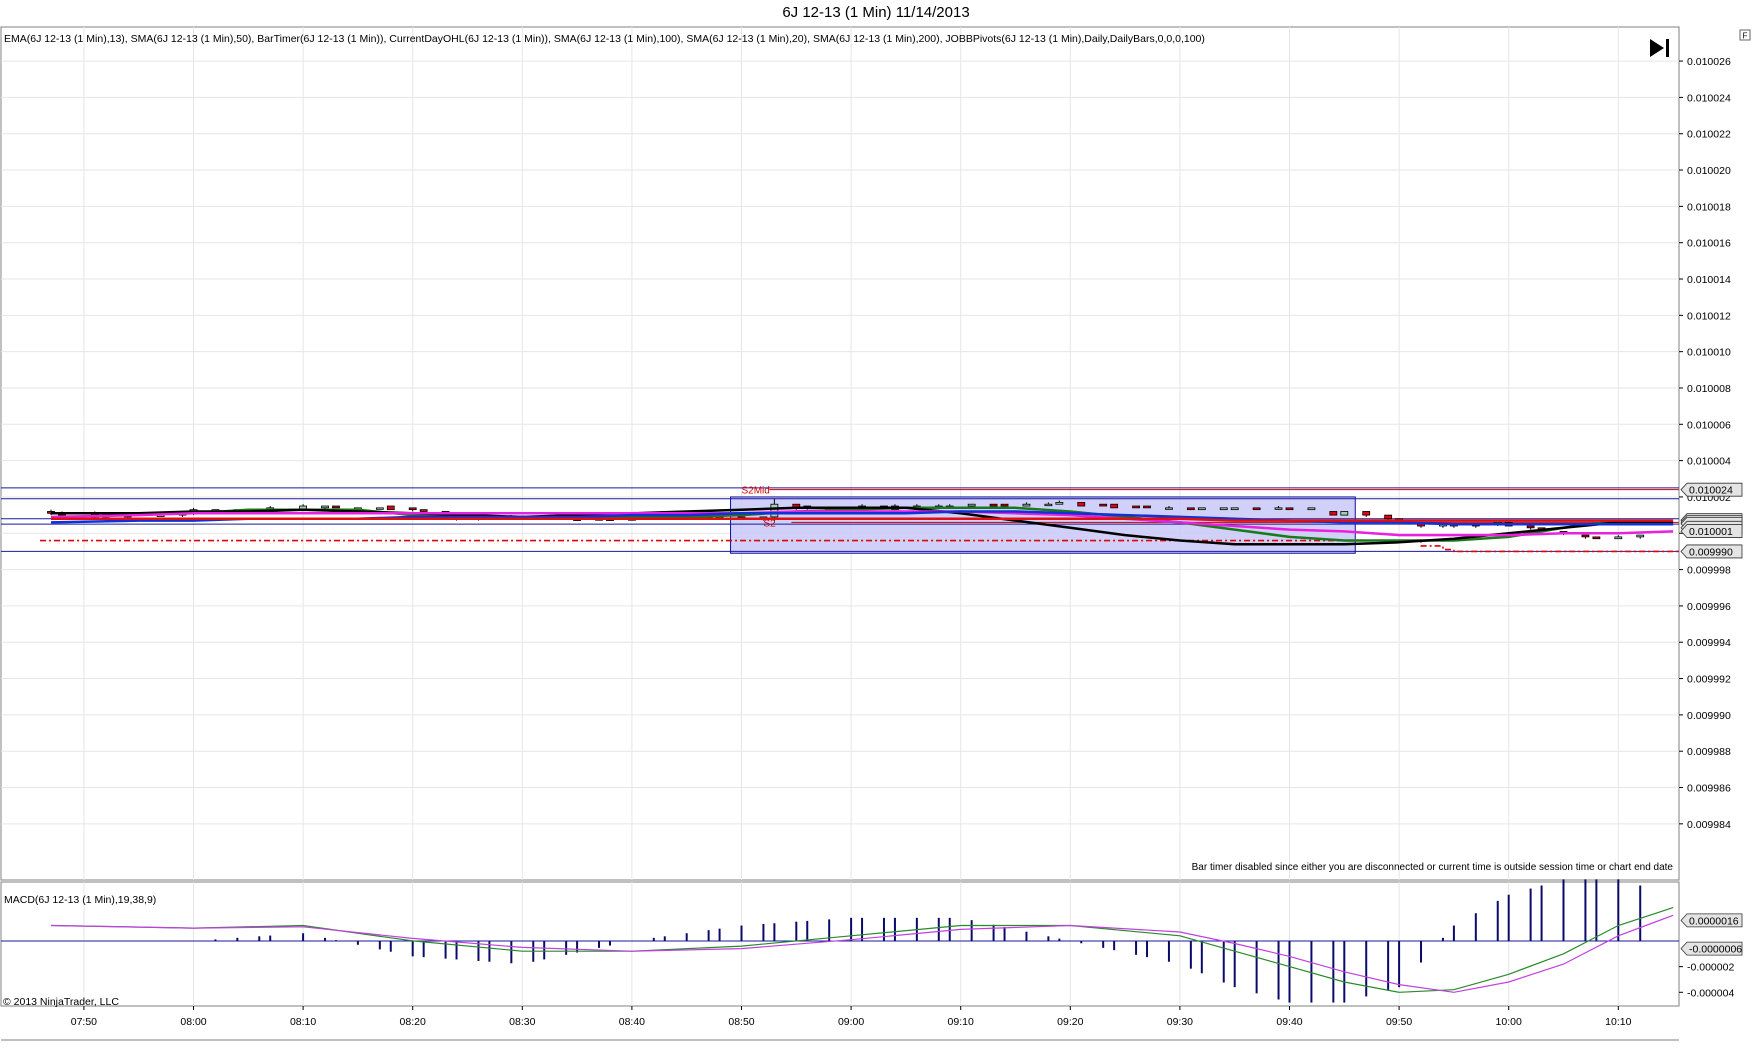  Describe the element at coordinates (1070, 1022) in the screenshot. I see `x-tick-label: 09:20` at that location.